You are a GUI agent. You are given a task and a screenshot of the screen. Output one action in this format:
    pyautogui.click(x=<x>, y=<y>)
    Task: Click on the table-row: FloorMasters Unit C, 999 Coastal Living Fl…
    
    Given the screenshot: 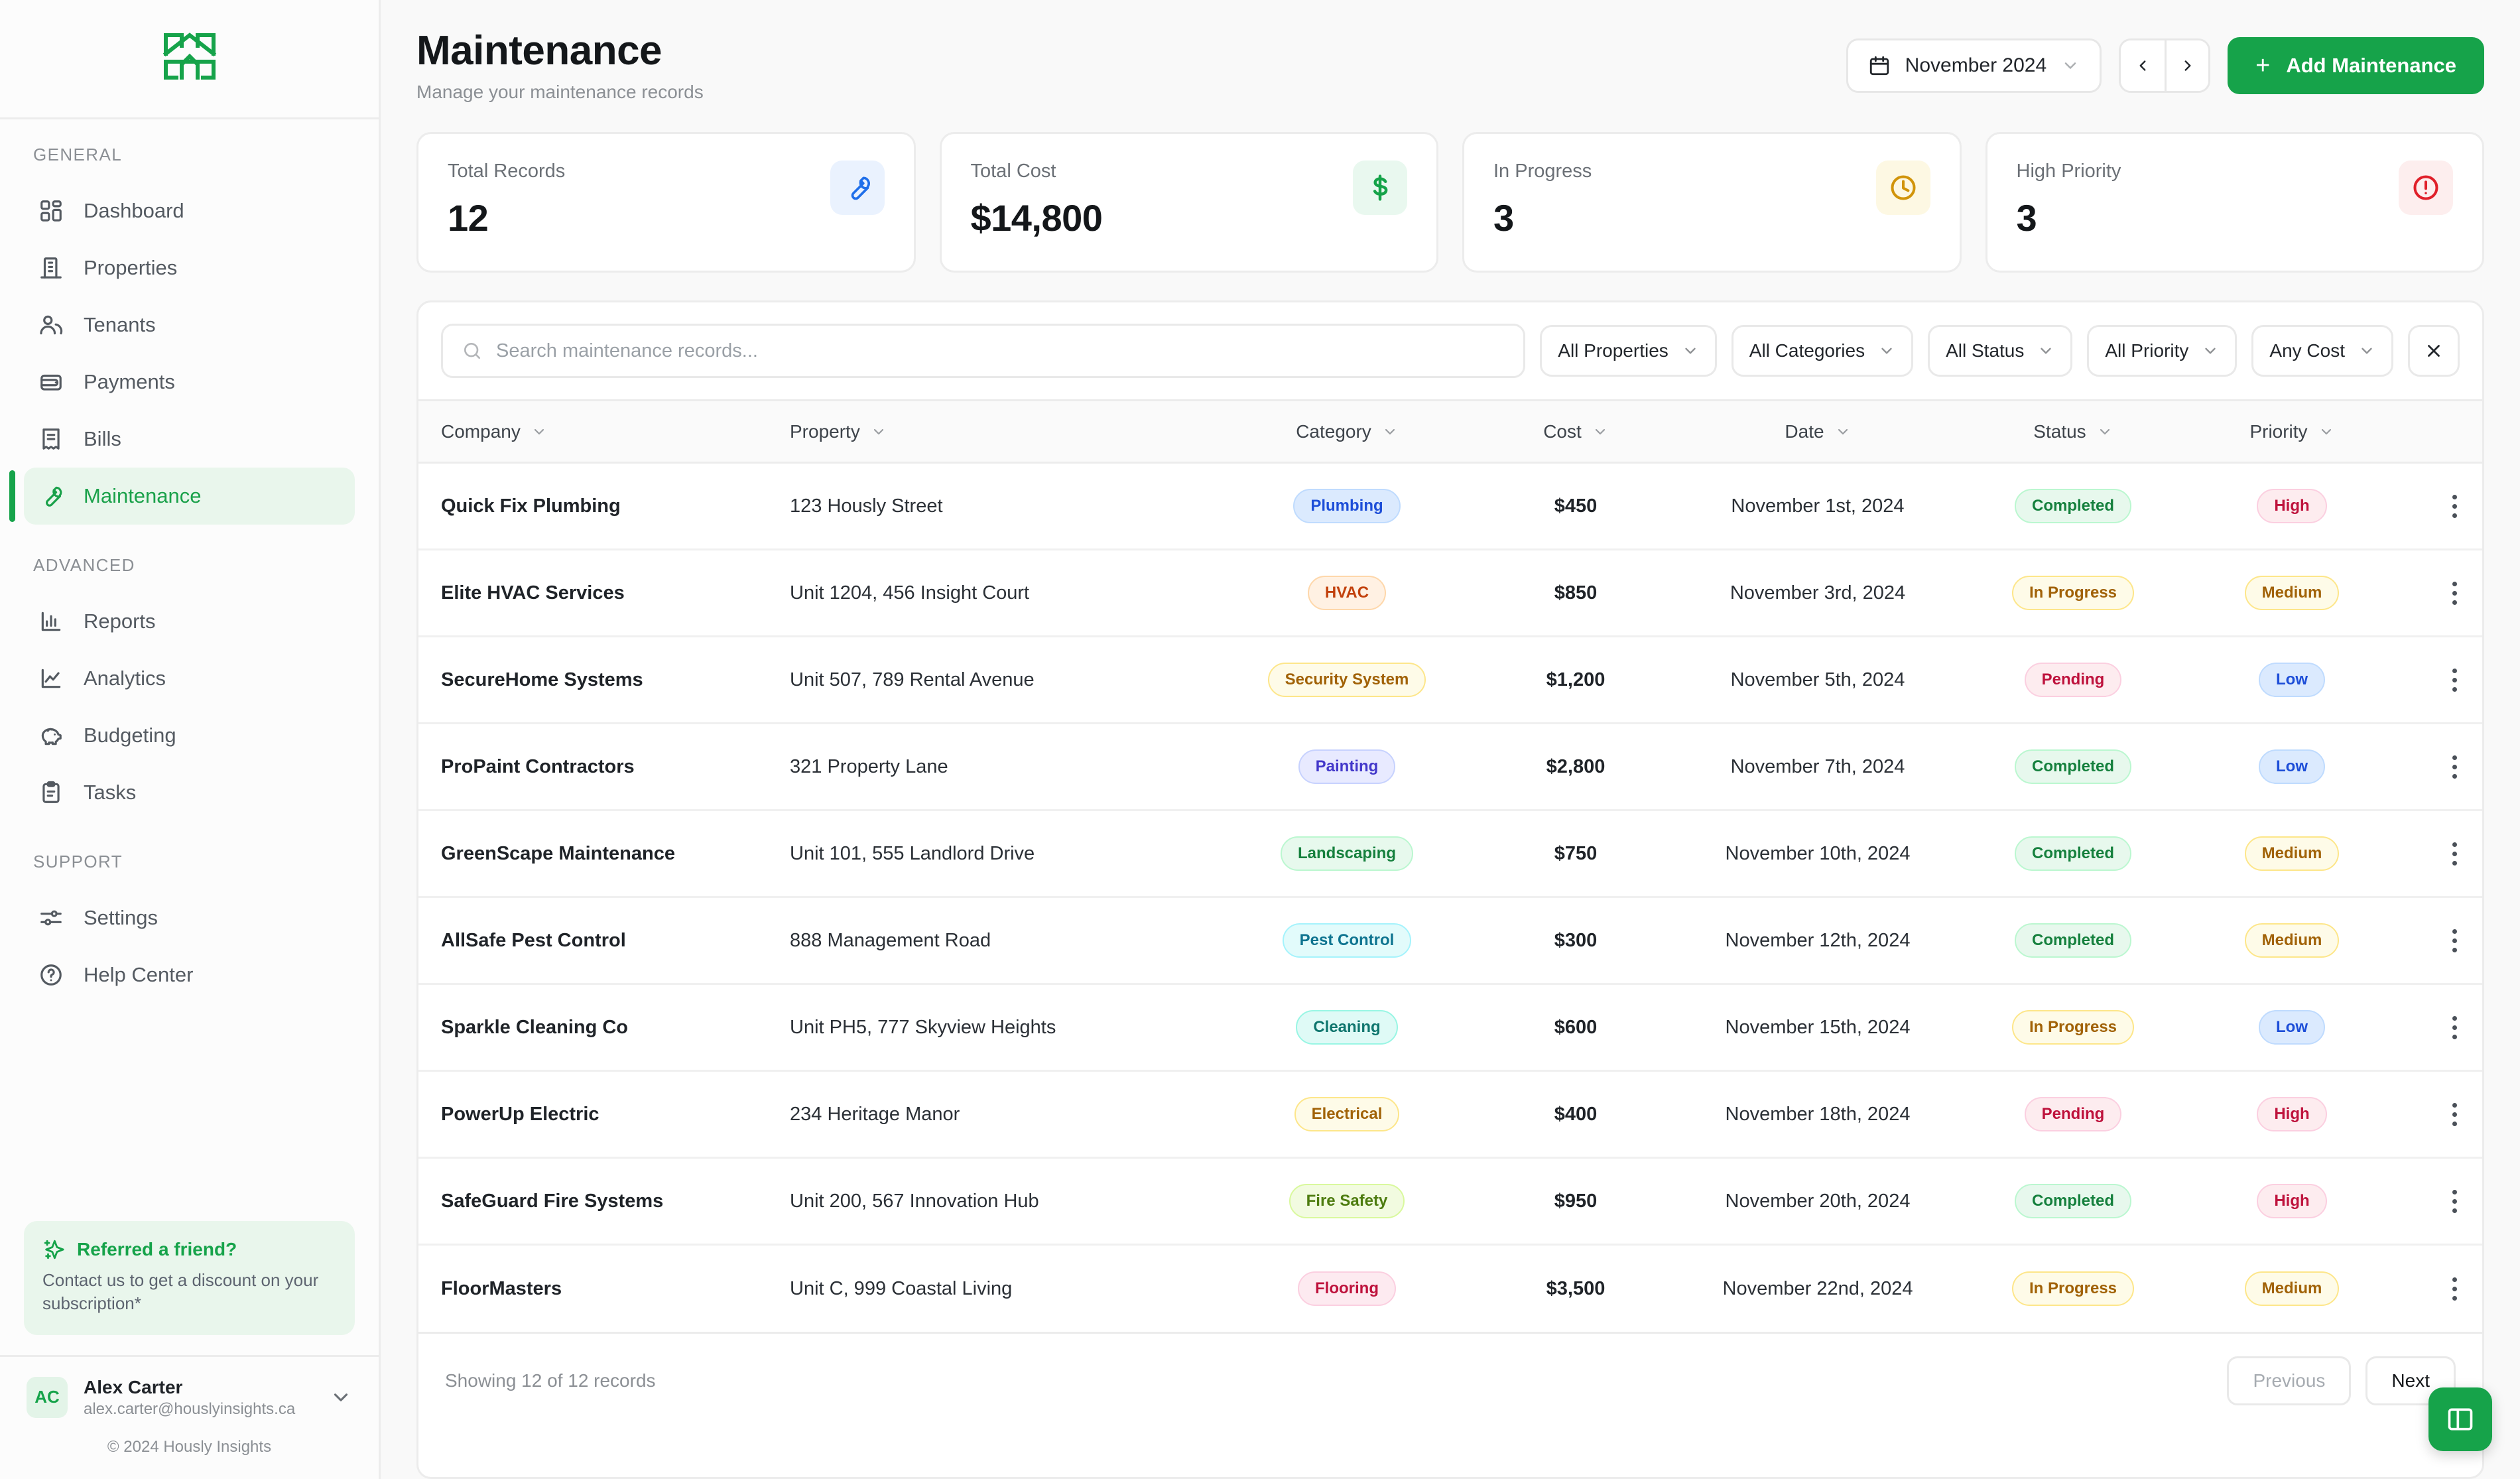 What is the action you would take?
    pyautogui.click(x=1450, y=1288)
    